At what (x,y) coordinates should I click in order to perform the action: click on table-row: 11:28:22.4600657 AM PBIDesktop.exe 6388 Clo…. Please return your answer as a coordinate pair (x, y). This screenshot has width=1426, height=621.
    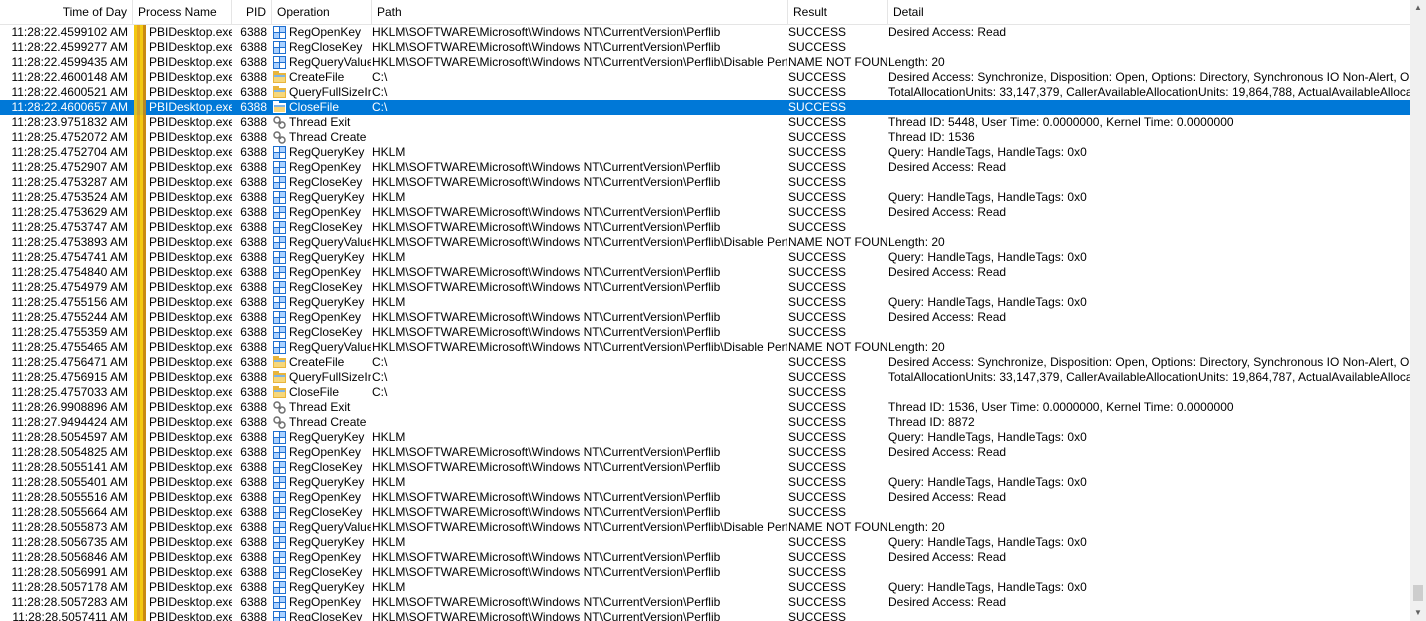
    Looking at the image, I should click on (705, 107).